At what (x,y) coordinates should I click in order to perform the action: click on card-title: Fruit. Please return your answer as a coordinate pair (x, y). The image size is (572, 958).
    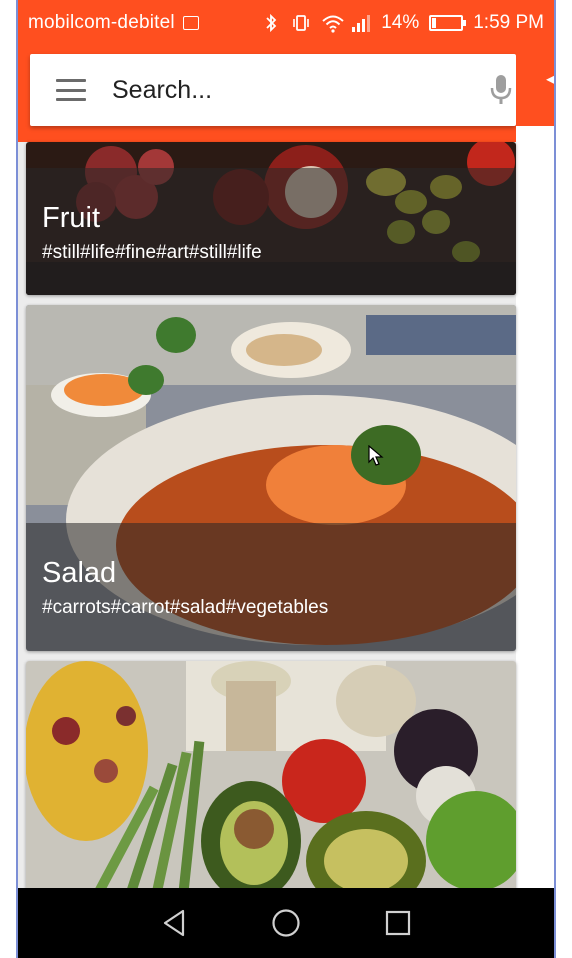
    Looking at the image, I should click on (71, 218).